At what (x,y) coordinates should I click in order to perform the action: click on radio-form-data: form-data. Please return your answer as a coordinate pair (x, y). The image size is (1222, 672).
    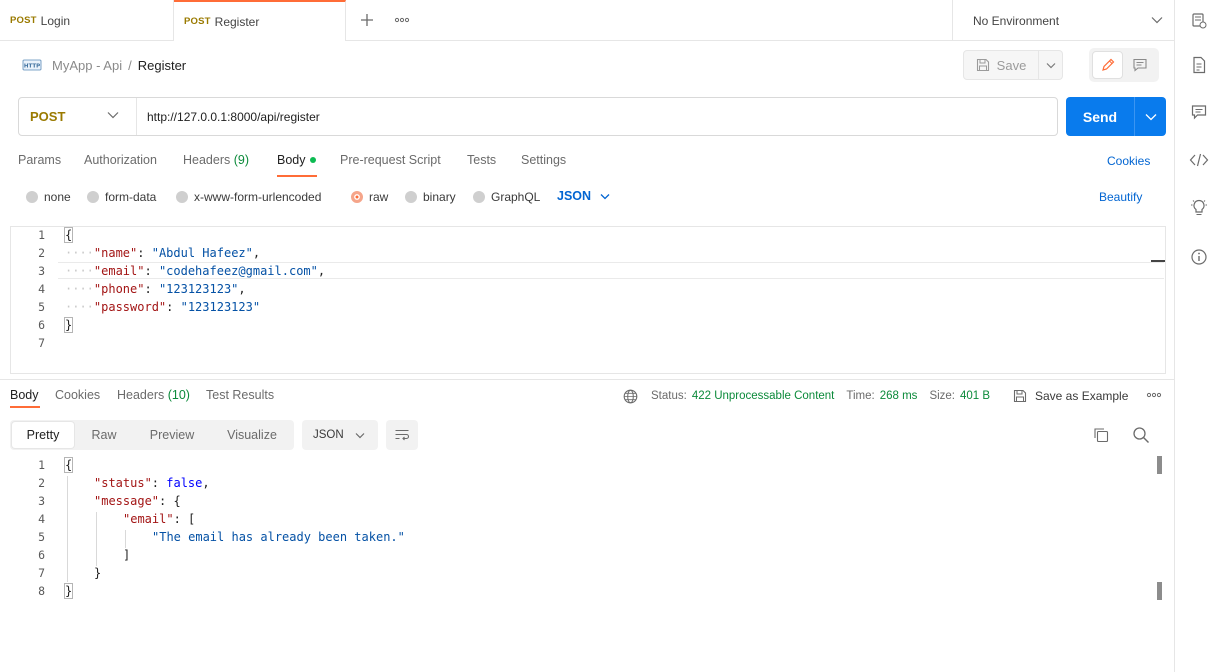
    Looking at the image, I should click on (121, 197).